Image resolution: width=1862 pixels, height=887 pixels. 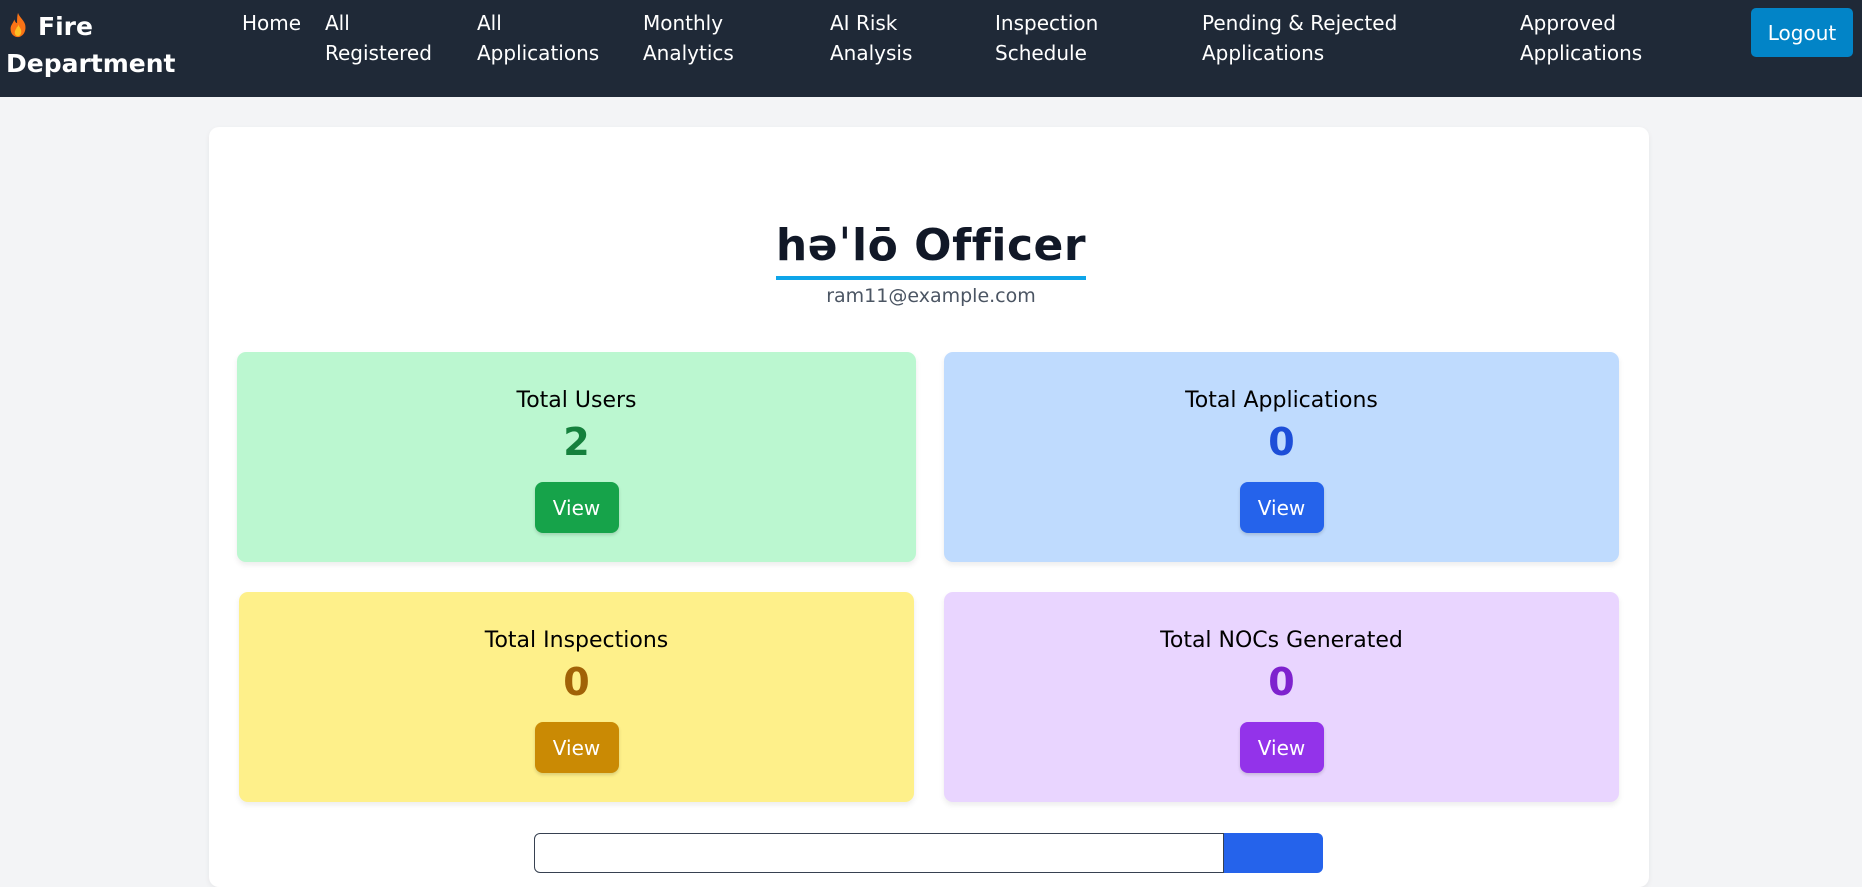 I want to click on nav-label-line: Analysis, so click(x=871, y=53).